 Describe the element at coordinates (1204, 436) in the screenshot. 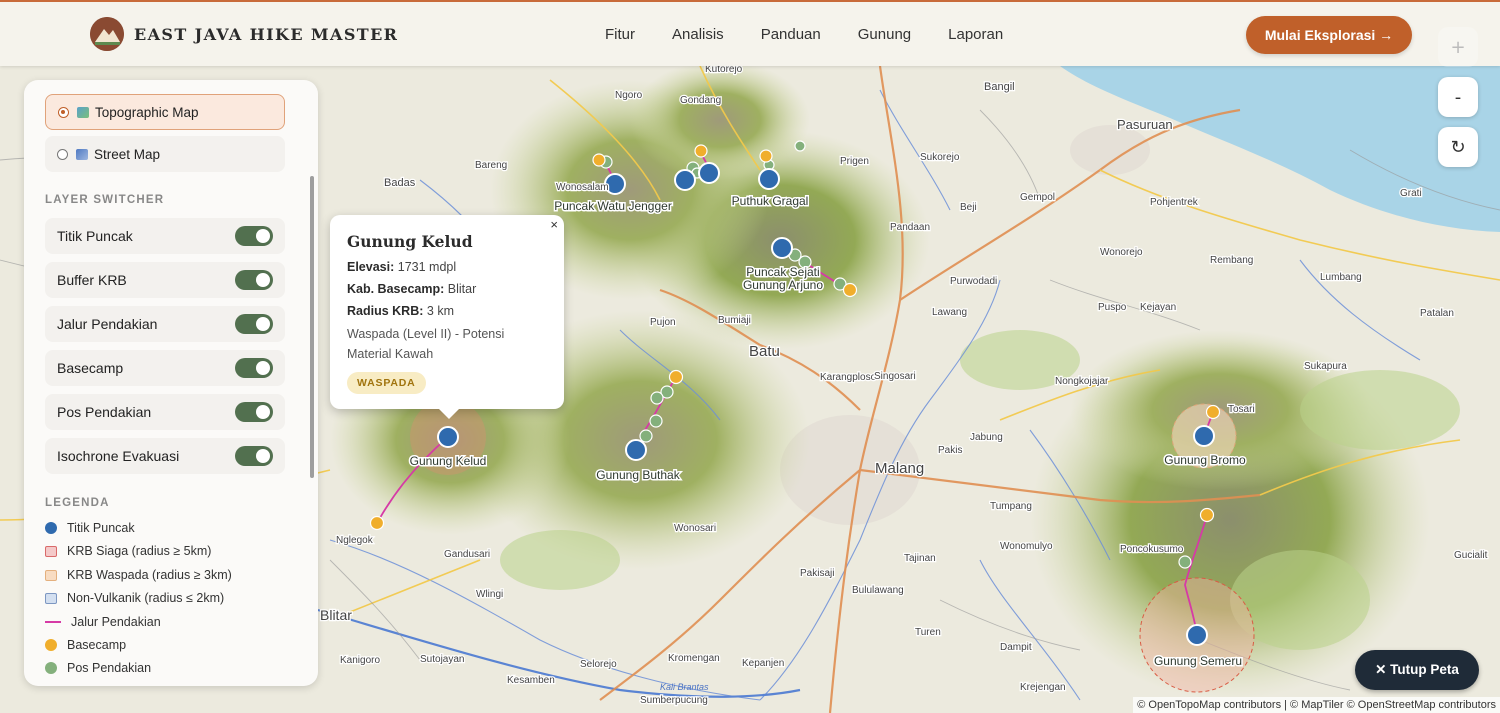

I see `peak-marker-bromo` at that location.